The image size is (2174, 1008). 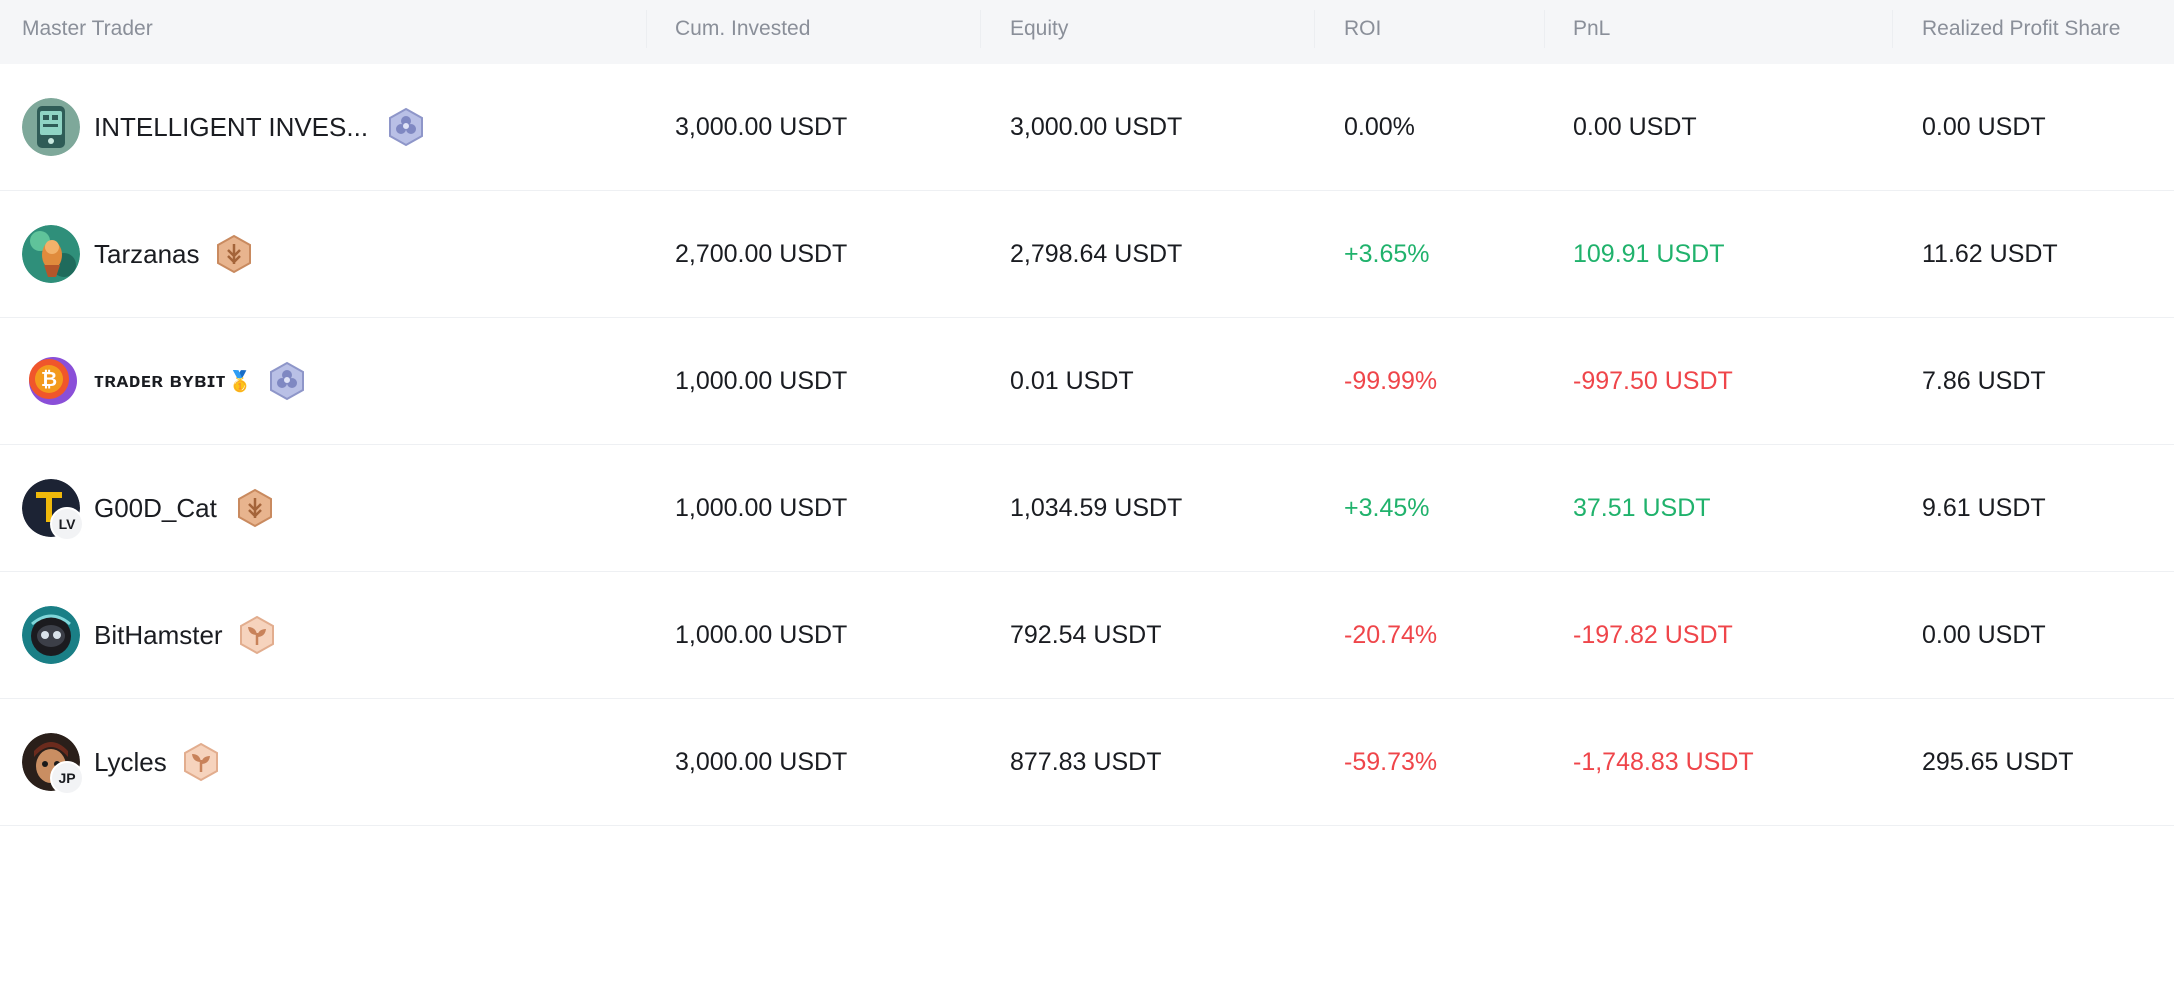 What do you see at coordinates (2021, 32) in the screenshot?
I see `header-realized-profit-share: Realized Profit Share` at bounding box center [2021, 32].